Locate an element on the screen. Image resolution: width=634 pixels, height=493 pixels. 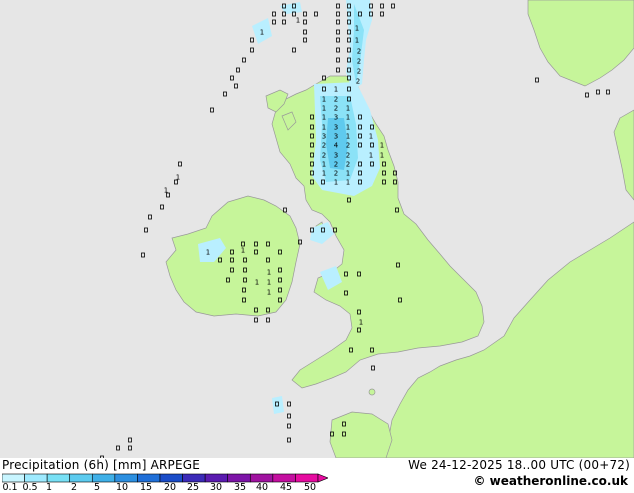
legend-tick-label: 1 is located at coordinates (49, 487).